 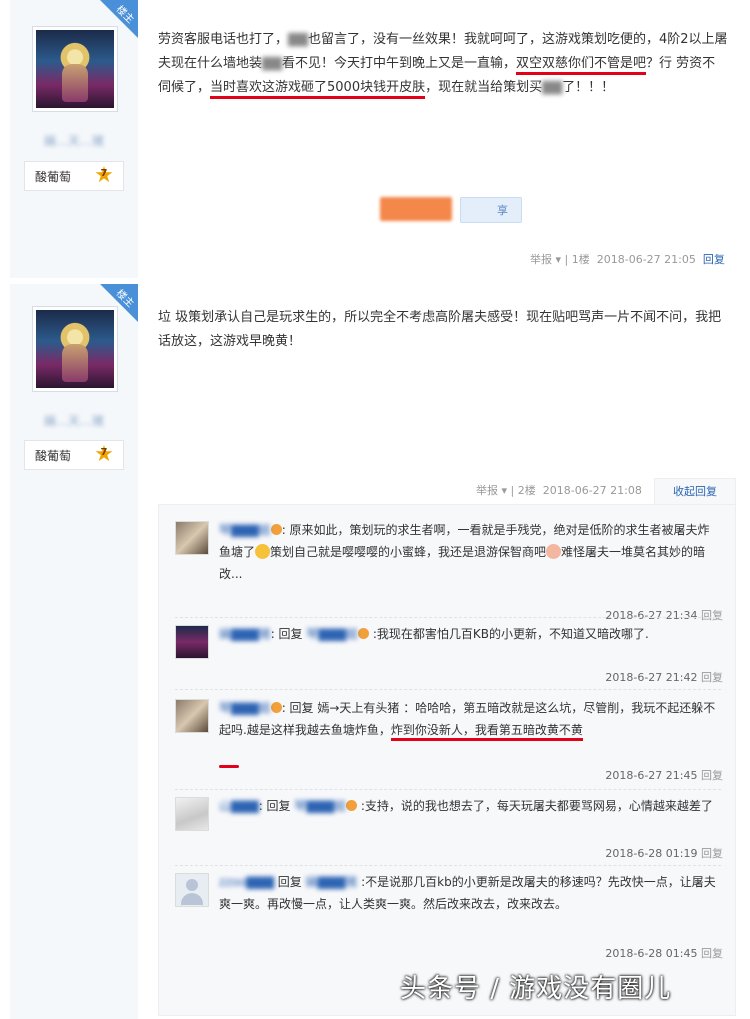 I want to click on reply-time: 2018-6-28 01:45, so click(x=651, y=953).